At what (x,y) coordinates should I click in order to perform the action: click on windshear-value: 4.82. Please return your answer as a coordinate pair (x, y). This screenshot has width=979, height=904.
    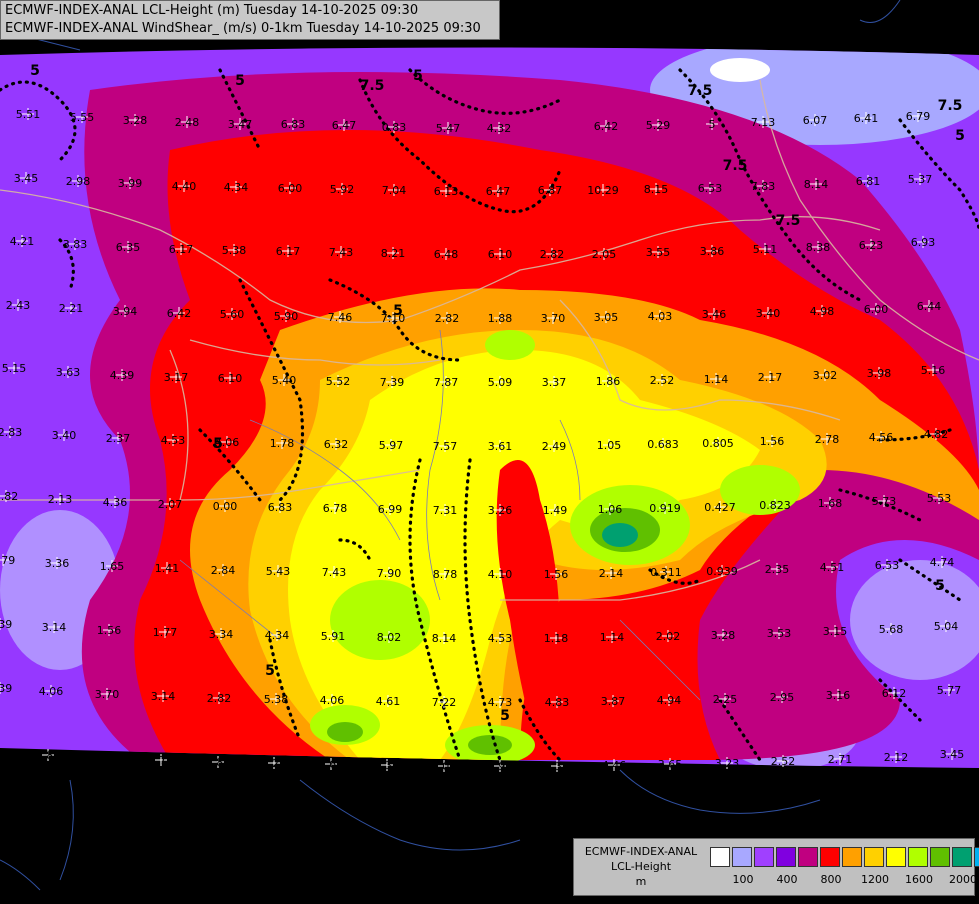
    Looking at the image, I should click on (936, 434).